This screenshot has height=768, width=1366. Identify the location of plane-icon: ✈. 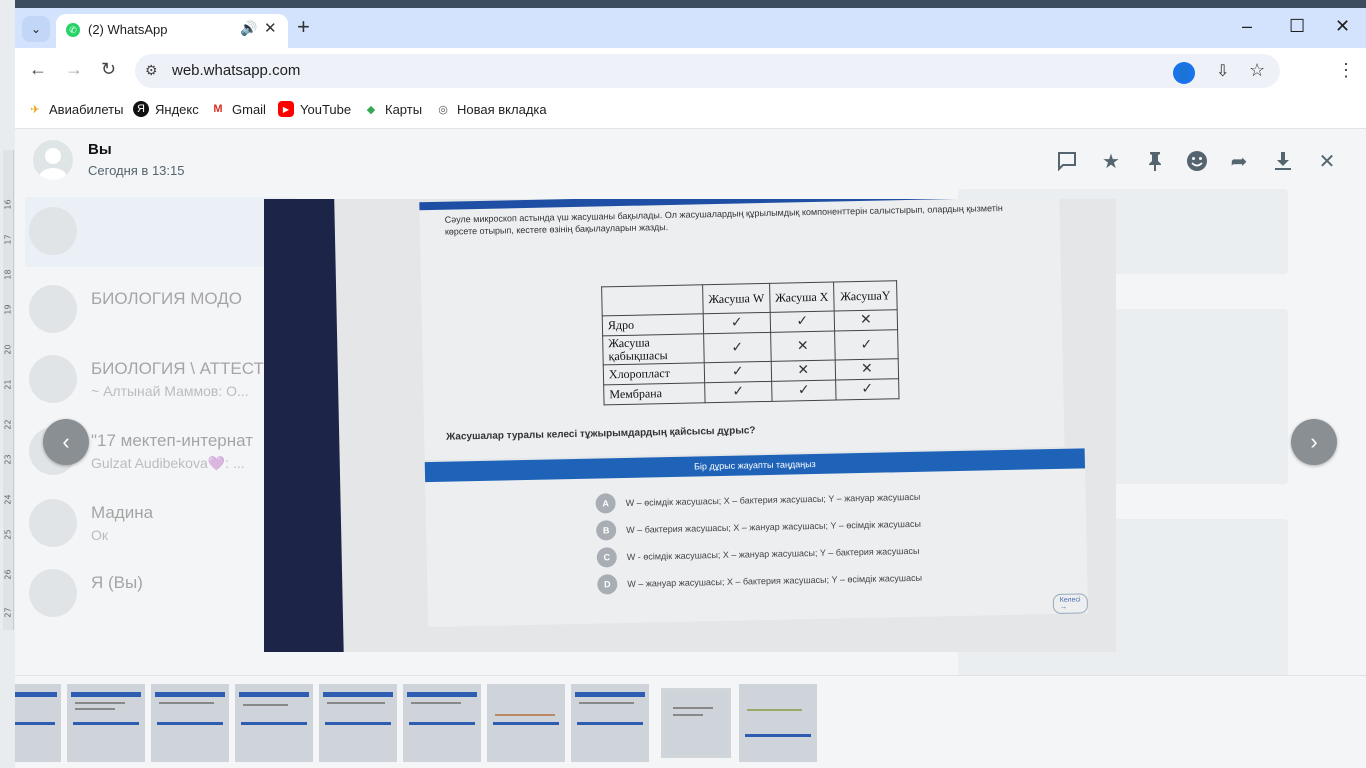
(35, 109).